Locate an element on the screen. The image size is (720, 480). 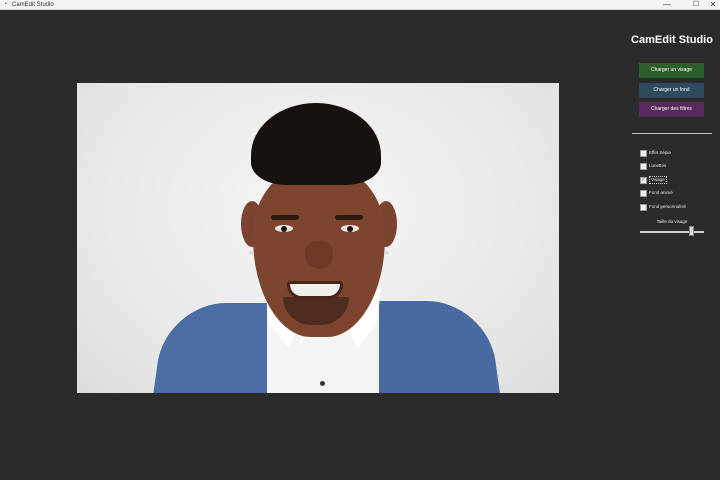
minimize-button: — is located at coordinates (667, 5).